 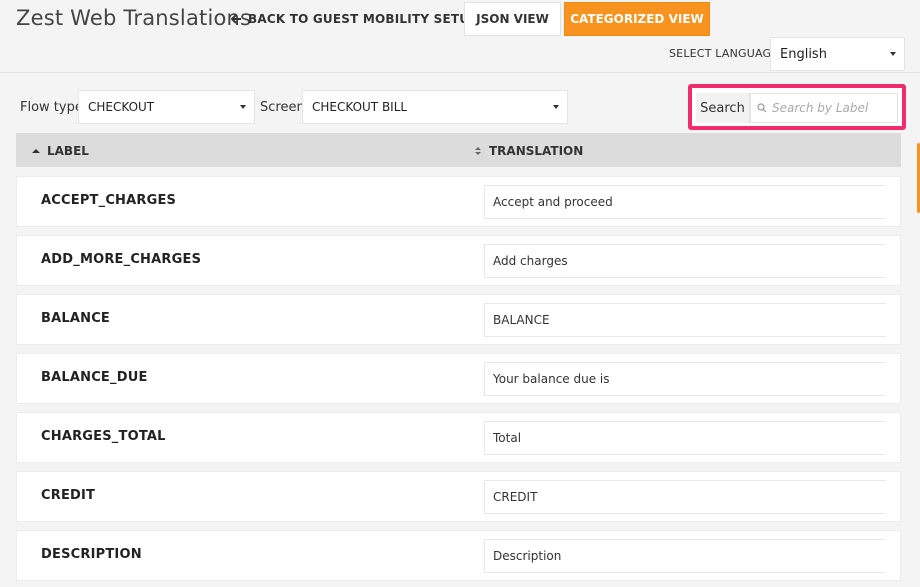 What do you see at coordinates (762, 108) in the screenshot?
I see `search-icon` at bounding box center [762, 108].